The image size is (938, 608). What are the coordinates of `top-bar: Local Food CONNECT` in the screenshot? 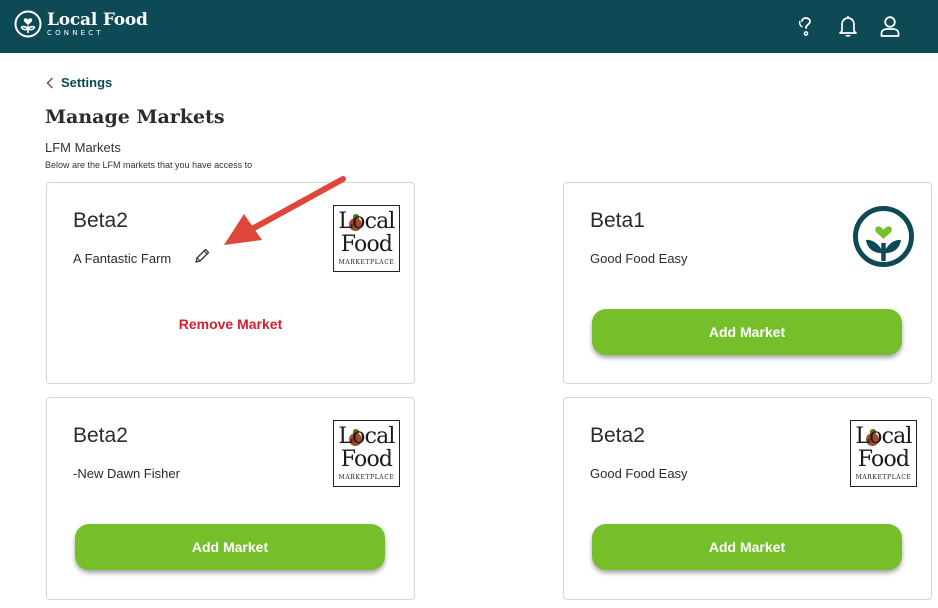 It's located at (469, 26).